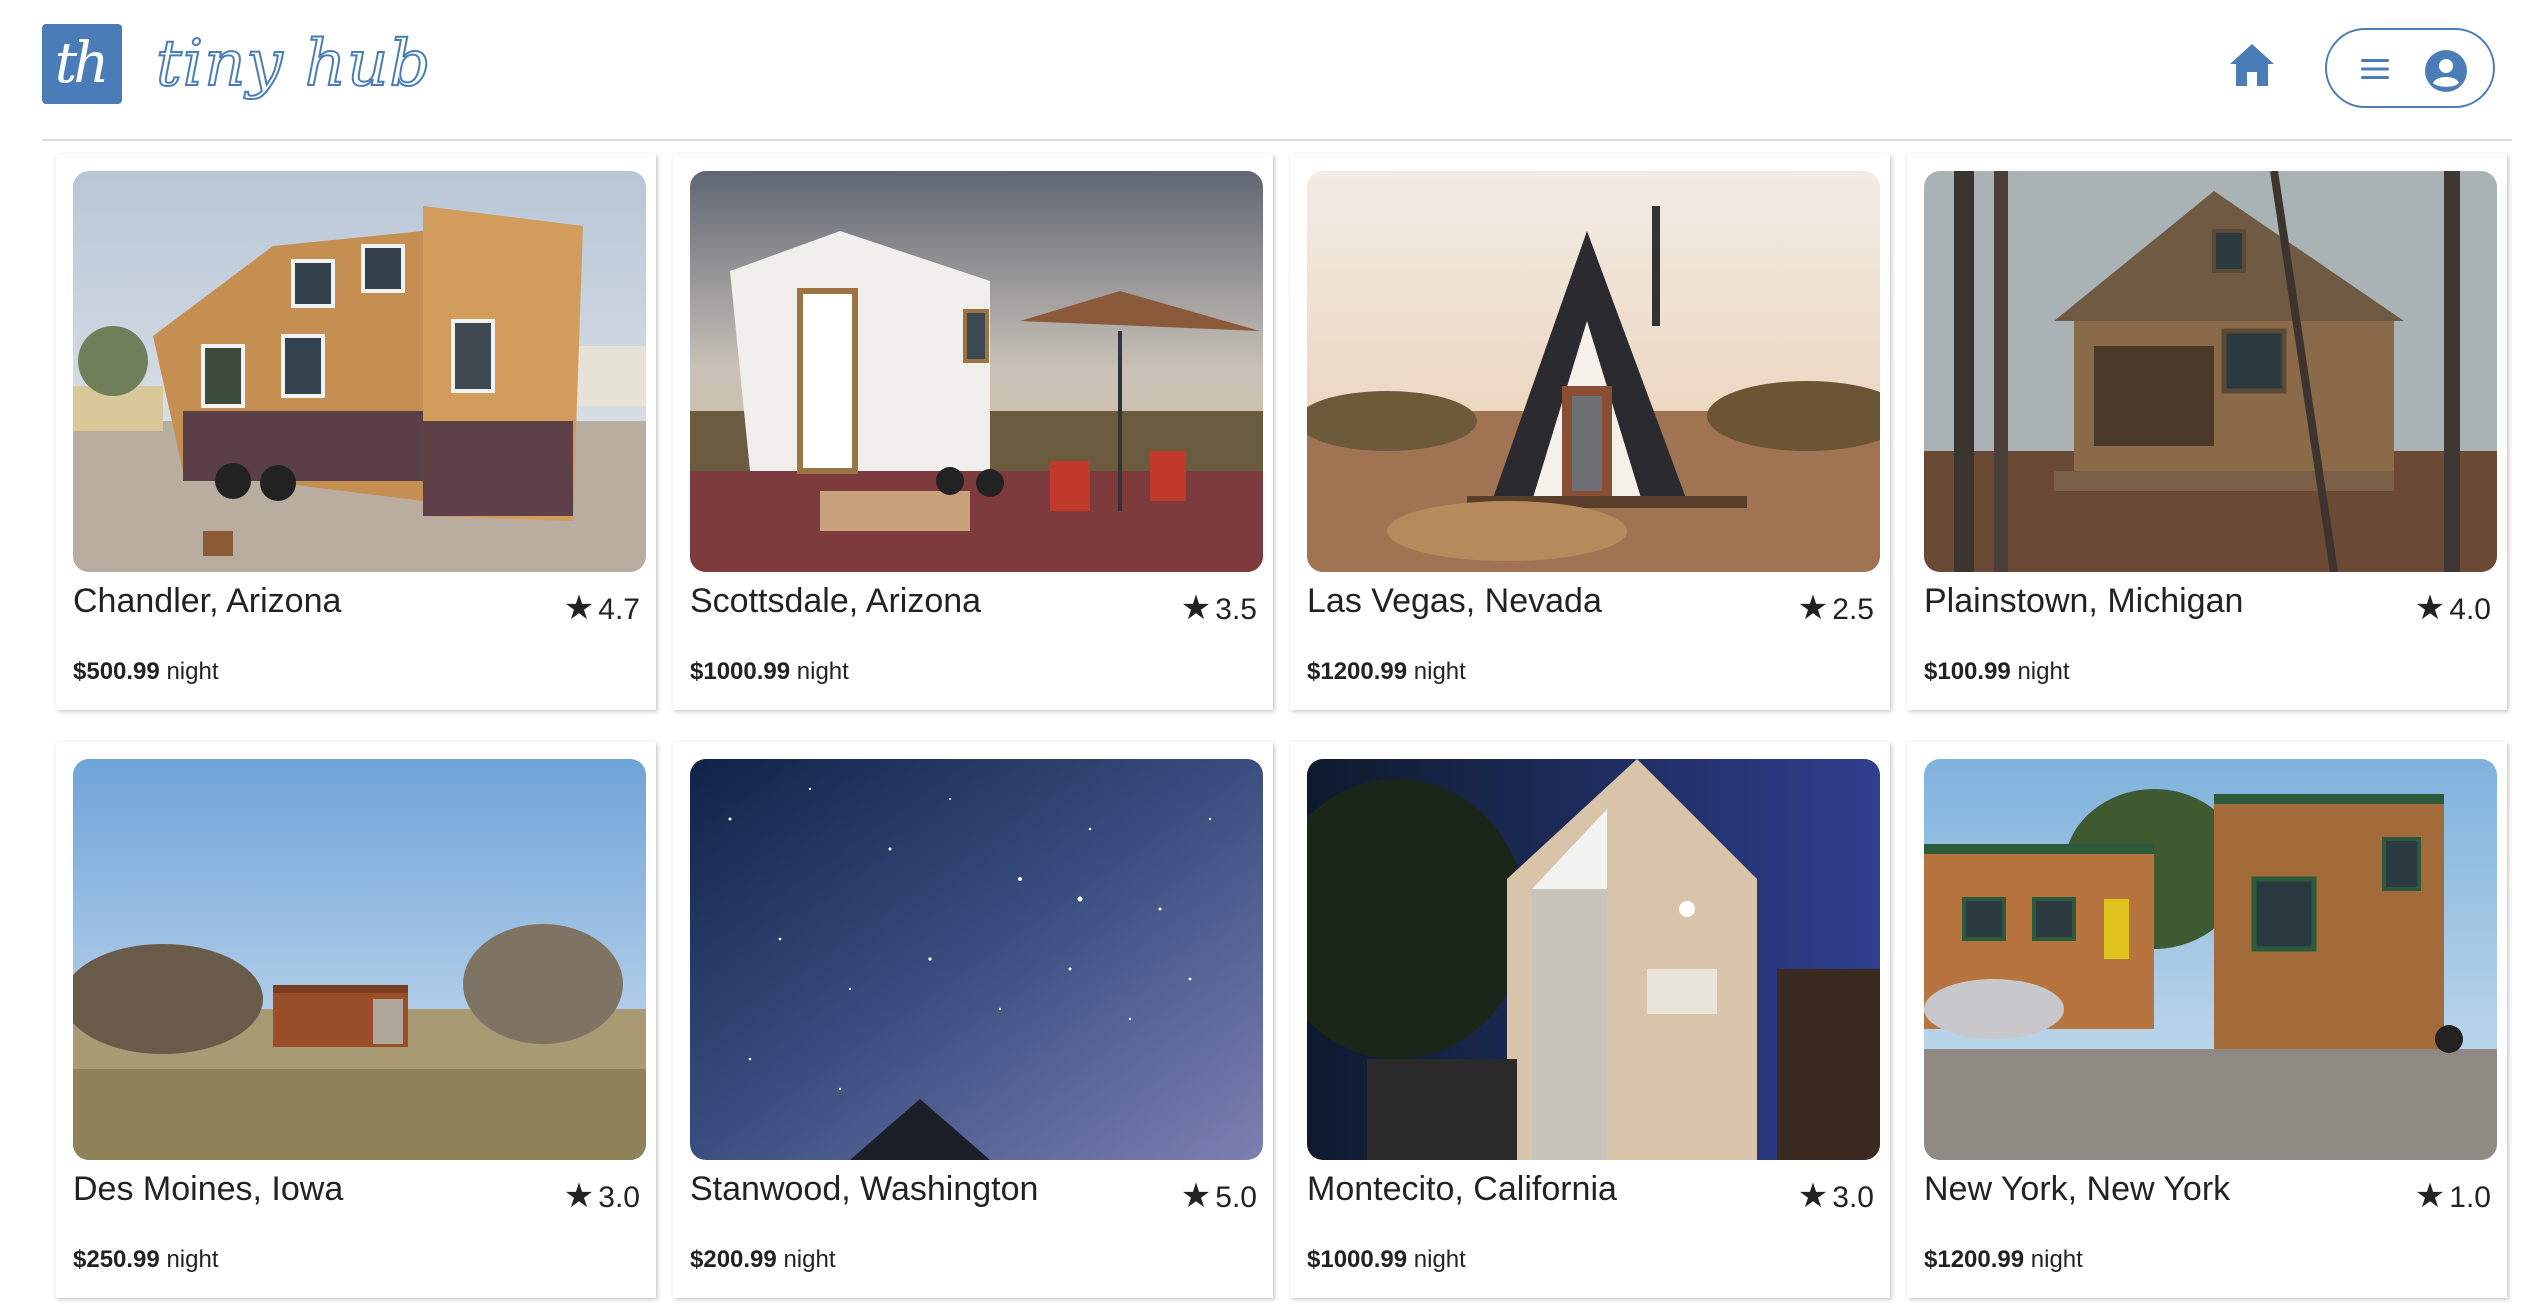  What do you see at coordinates (2452, 1196) in the screenshot?
I see `listing-rating: ★ 1.0` at bounding box center [2452, 1196].